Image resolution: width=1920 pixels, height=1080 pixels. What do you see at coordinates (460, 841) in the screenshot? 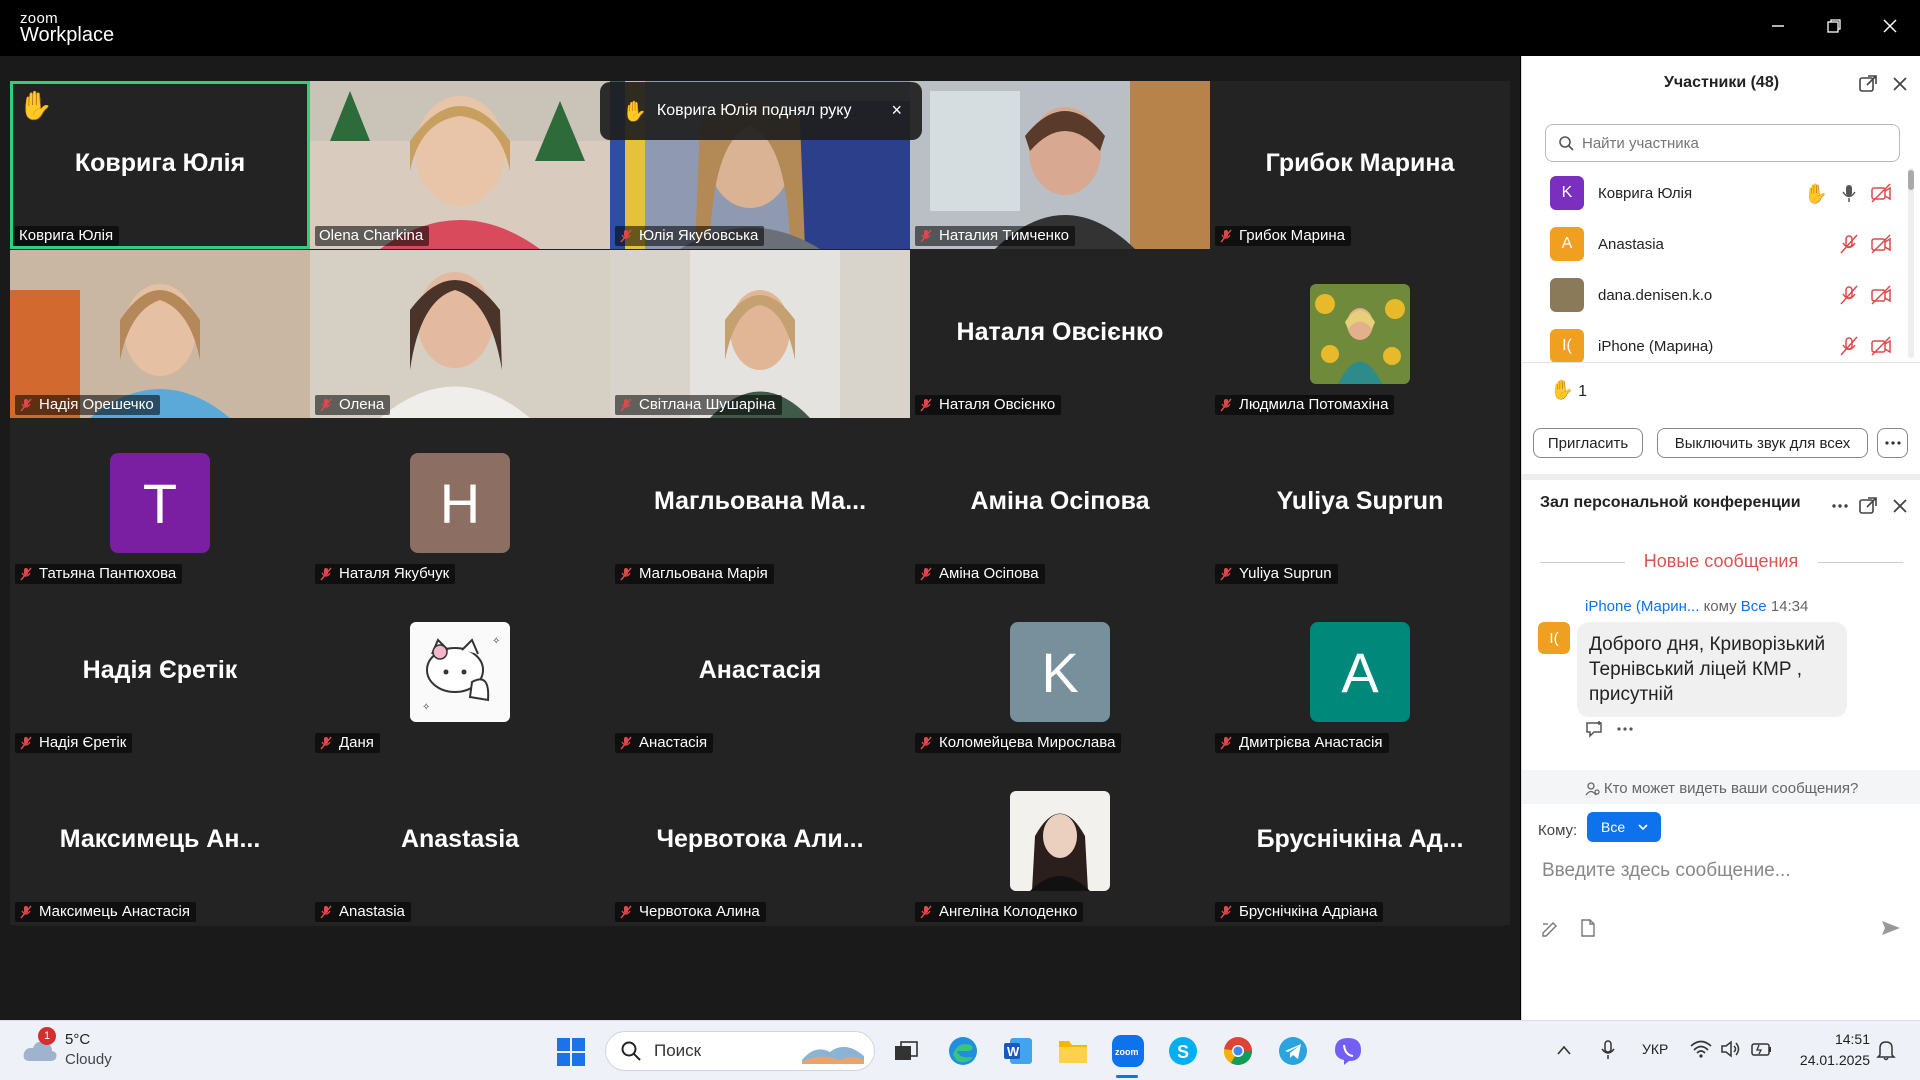
I see `video-tile-anastasia: Anastasia Anastasia` at bounding box center [460, 841].